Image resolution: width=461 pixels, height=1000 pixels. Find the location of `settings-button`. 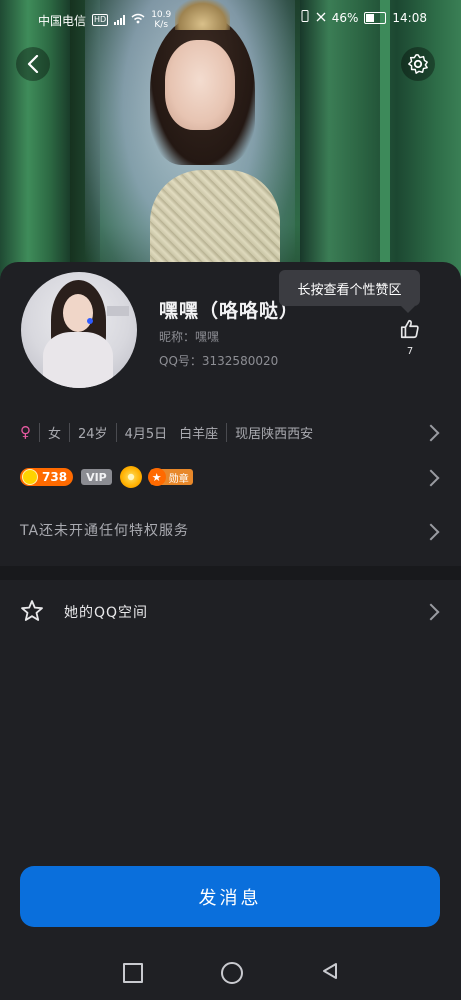

settings-button is located at coordinates (418, 64).